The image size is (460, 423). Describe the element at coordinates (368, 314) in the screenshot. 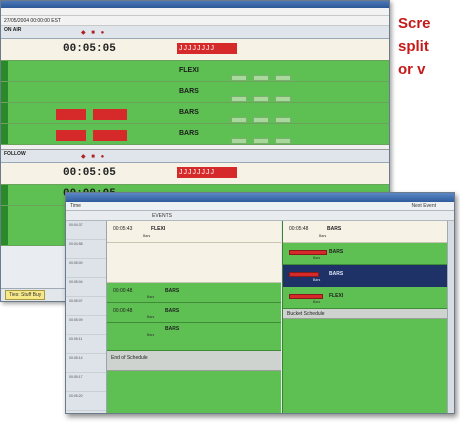

I see `bucket-schedule: Bucket Schedule` at that location.